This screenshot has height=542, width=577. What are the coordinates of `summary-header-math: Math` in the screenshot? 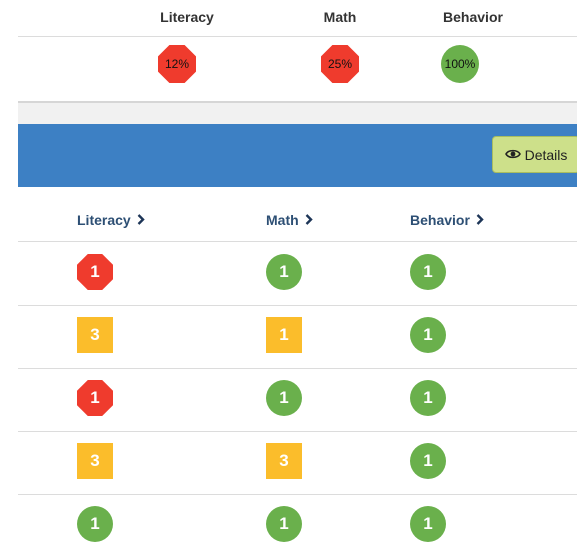 It's located at (340, 17).